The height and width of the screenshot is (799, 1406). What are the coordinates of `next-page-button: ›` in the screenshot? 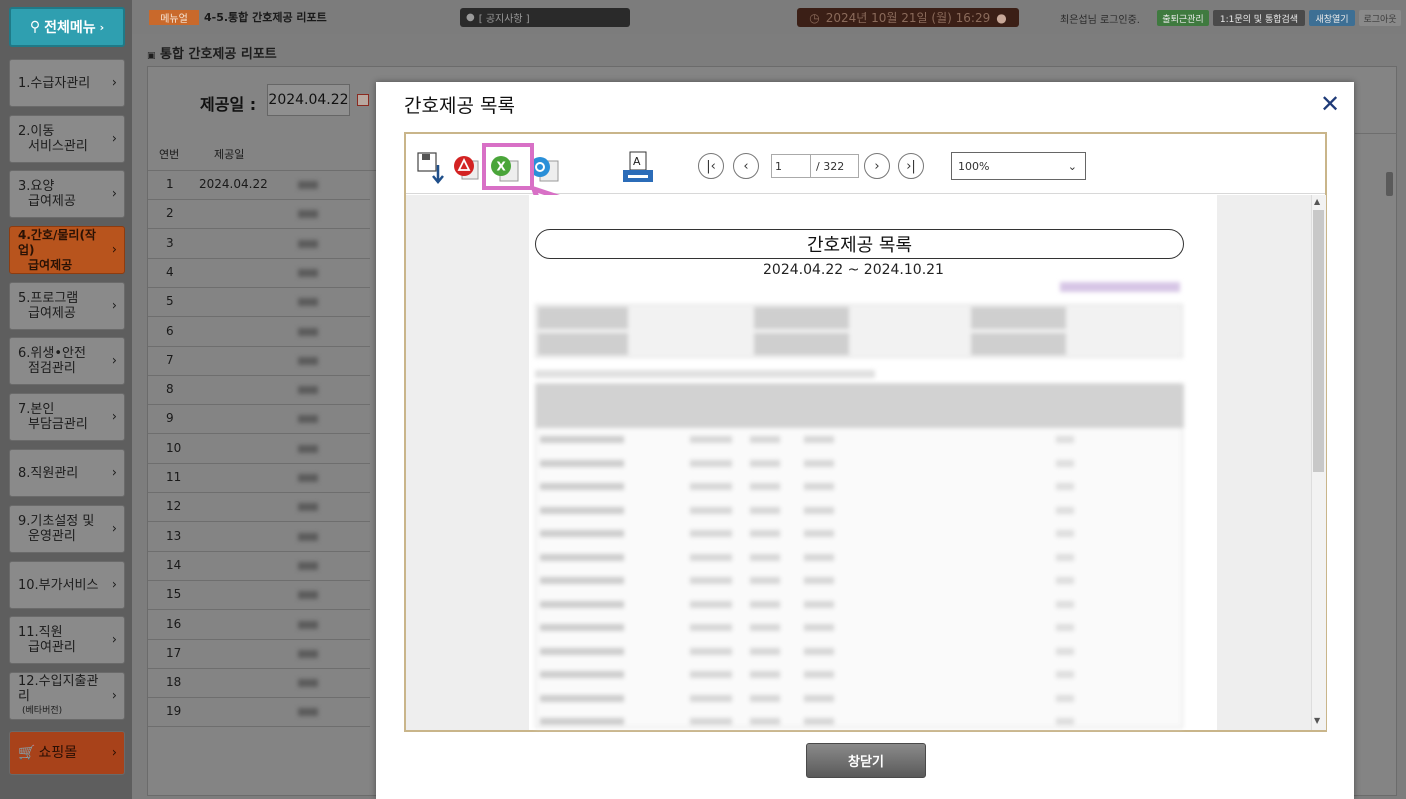 It's located at (877, 166).